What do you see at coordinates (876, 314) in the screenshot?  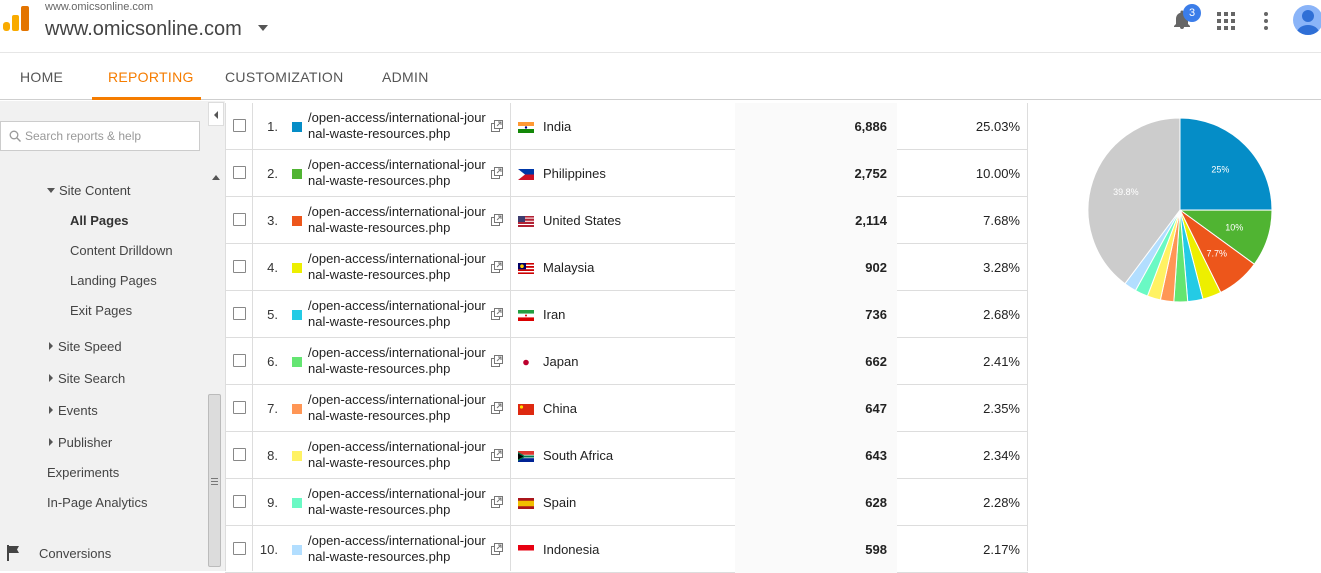 I see `pageviews-value: 736` at bounding box center [876, 314].